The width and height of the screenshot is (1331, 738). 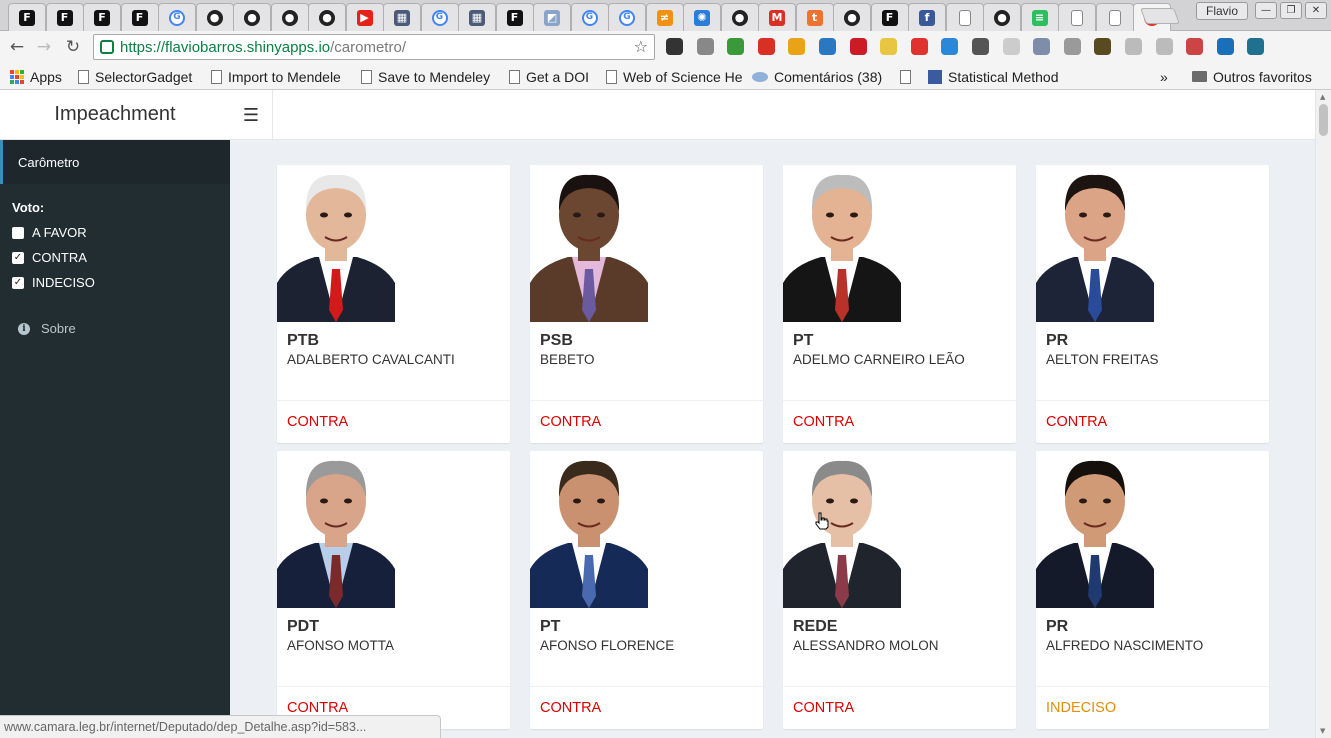 I want to click on deputy-card: PSB BEBETO CONTRA, so click(x=646, y=304).